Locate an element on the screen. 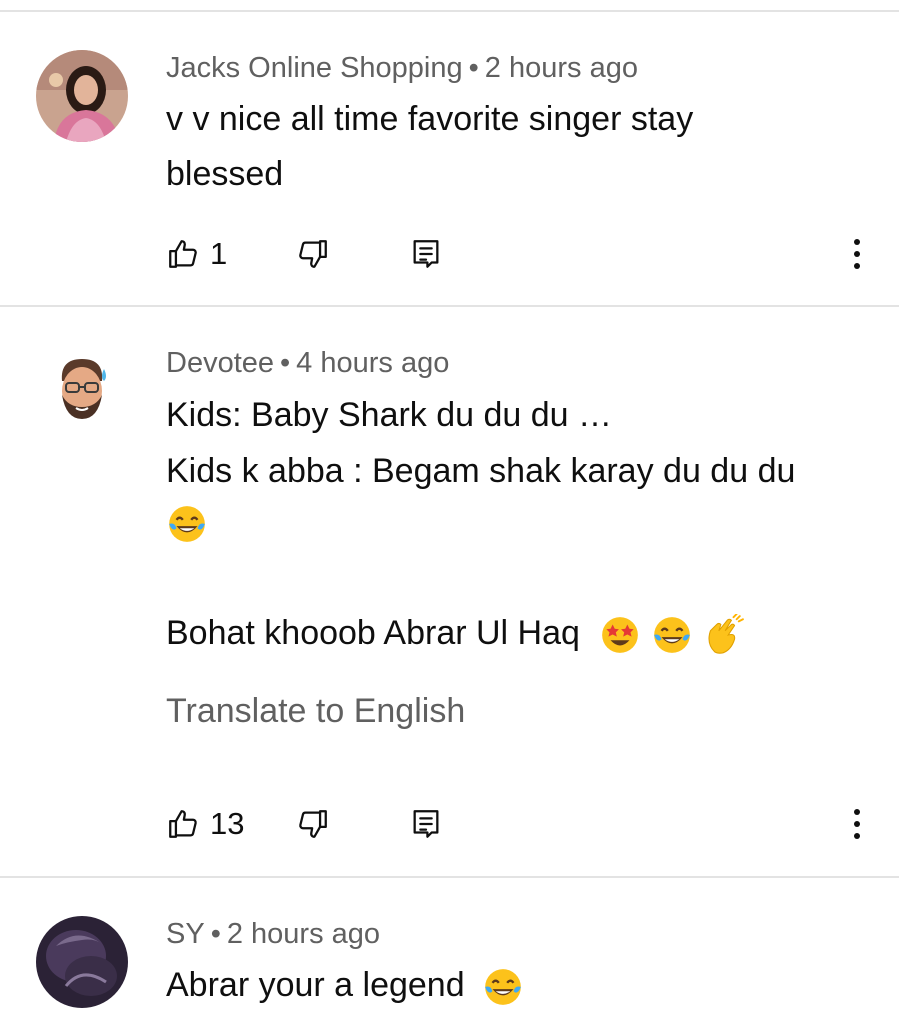 The image size is (899, 1024). comment-text-line-3: Bohat khooob Abrar Ul Haq is located at coordinates (455, 635).